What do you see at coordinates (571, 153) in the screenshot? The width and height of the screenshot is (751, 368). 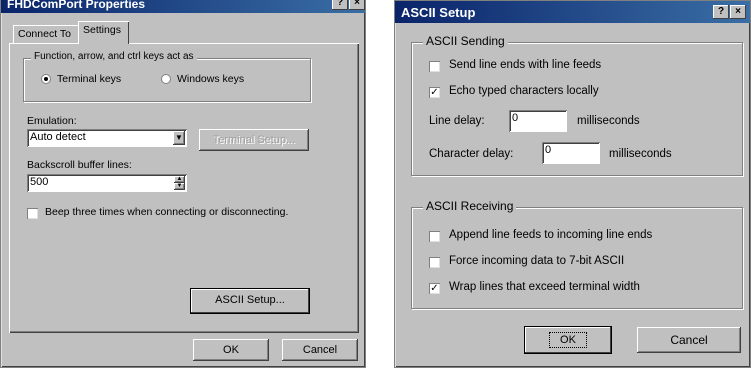 I see `char-delay-input: 0` at bounding box center [571, 153].